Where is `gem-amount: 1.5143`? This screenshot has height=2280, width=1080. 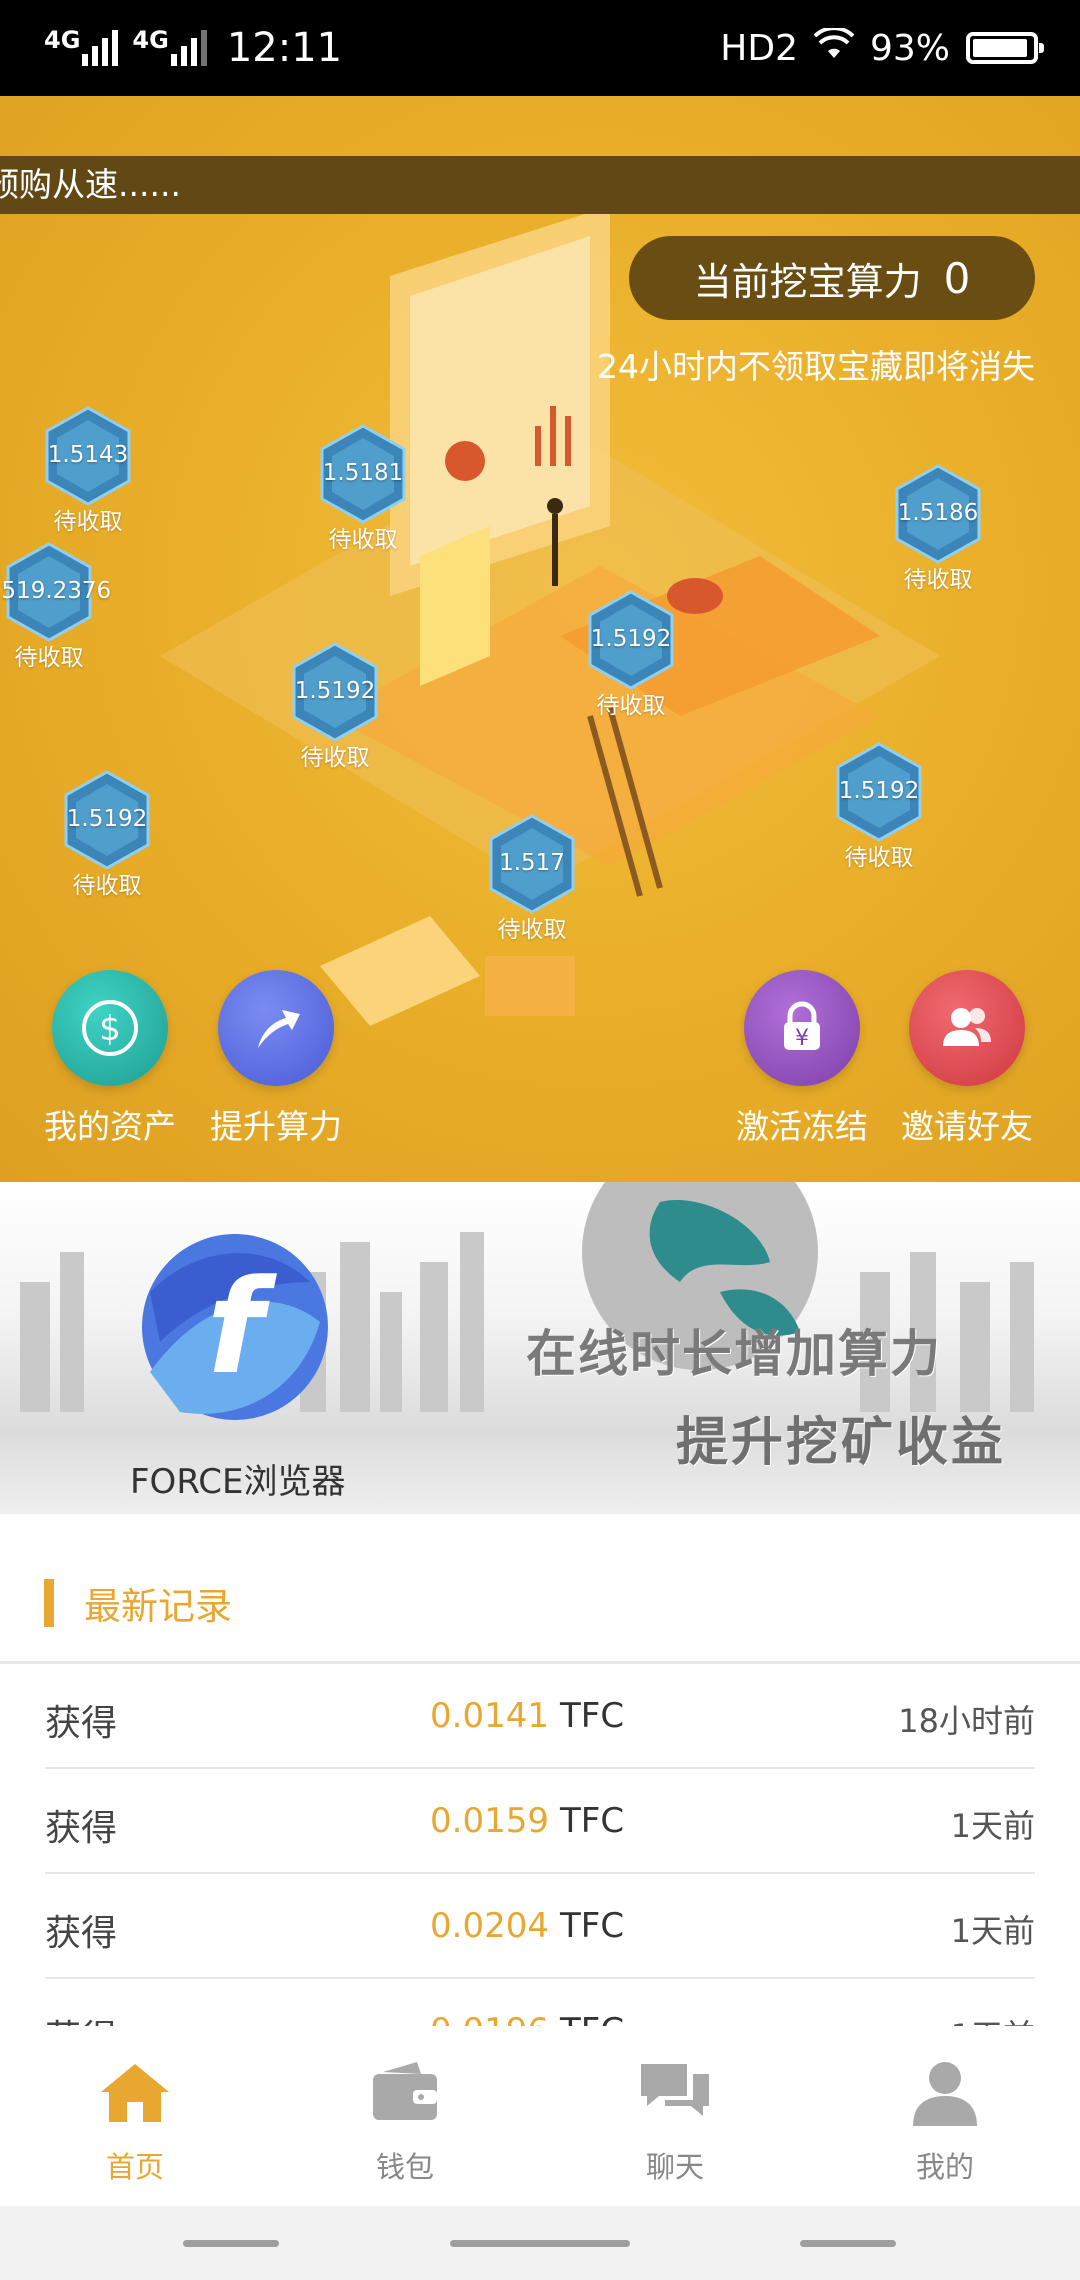
gem-amount: 1.5143 is located at coordinates (88, 455).